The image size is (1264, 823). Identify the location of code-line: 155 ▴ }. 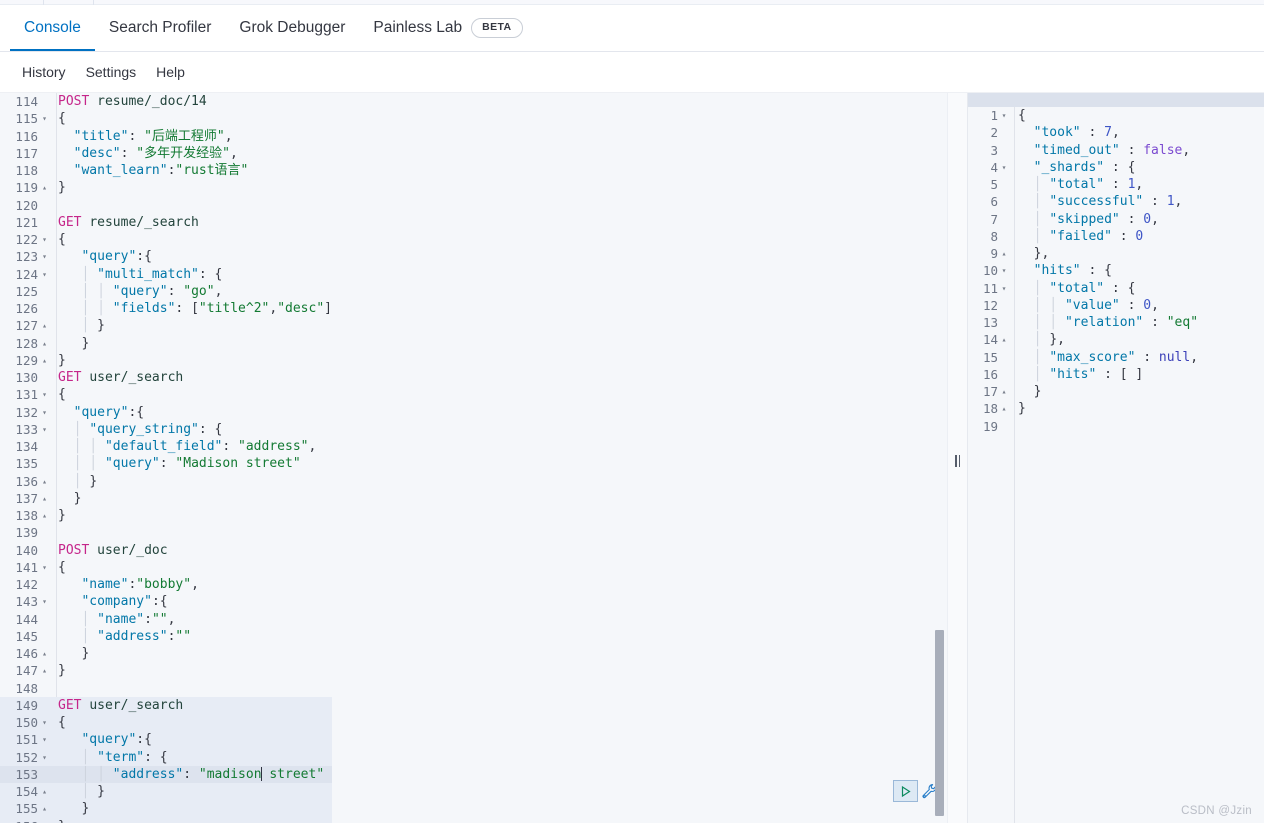
(166, 809).